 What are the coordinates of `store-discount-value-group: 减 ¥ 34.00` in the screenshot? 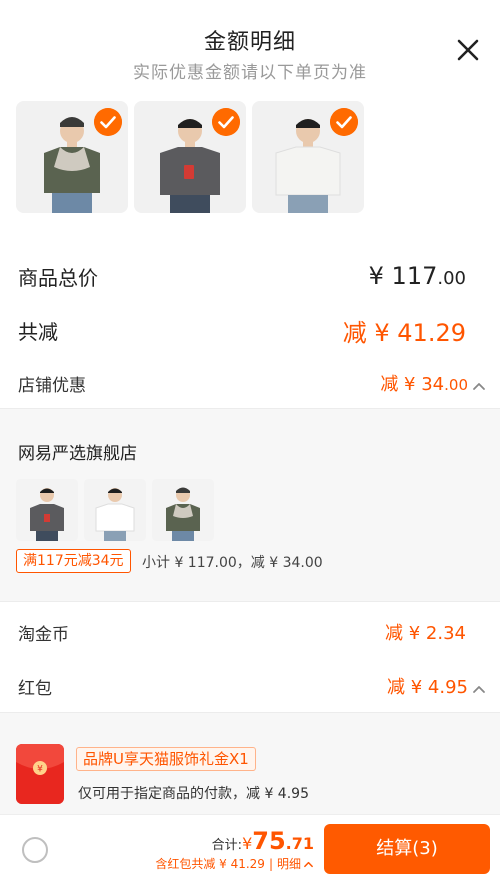 It's located at (433, 383).